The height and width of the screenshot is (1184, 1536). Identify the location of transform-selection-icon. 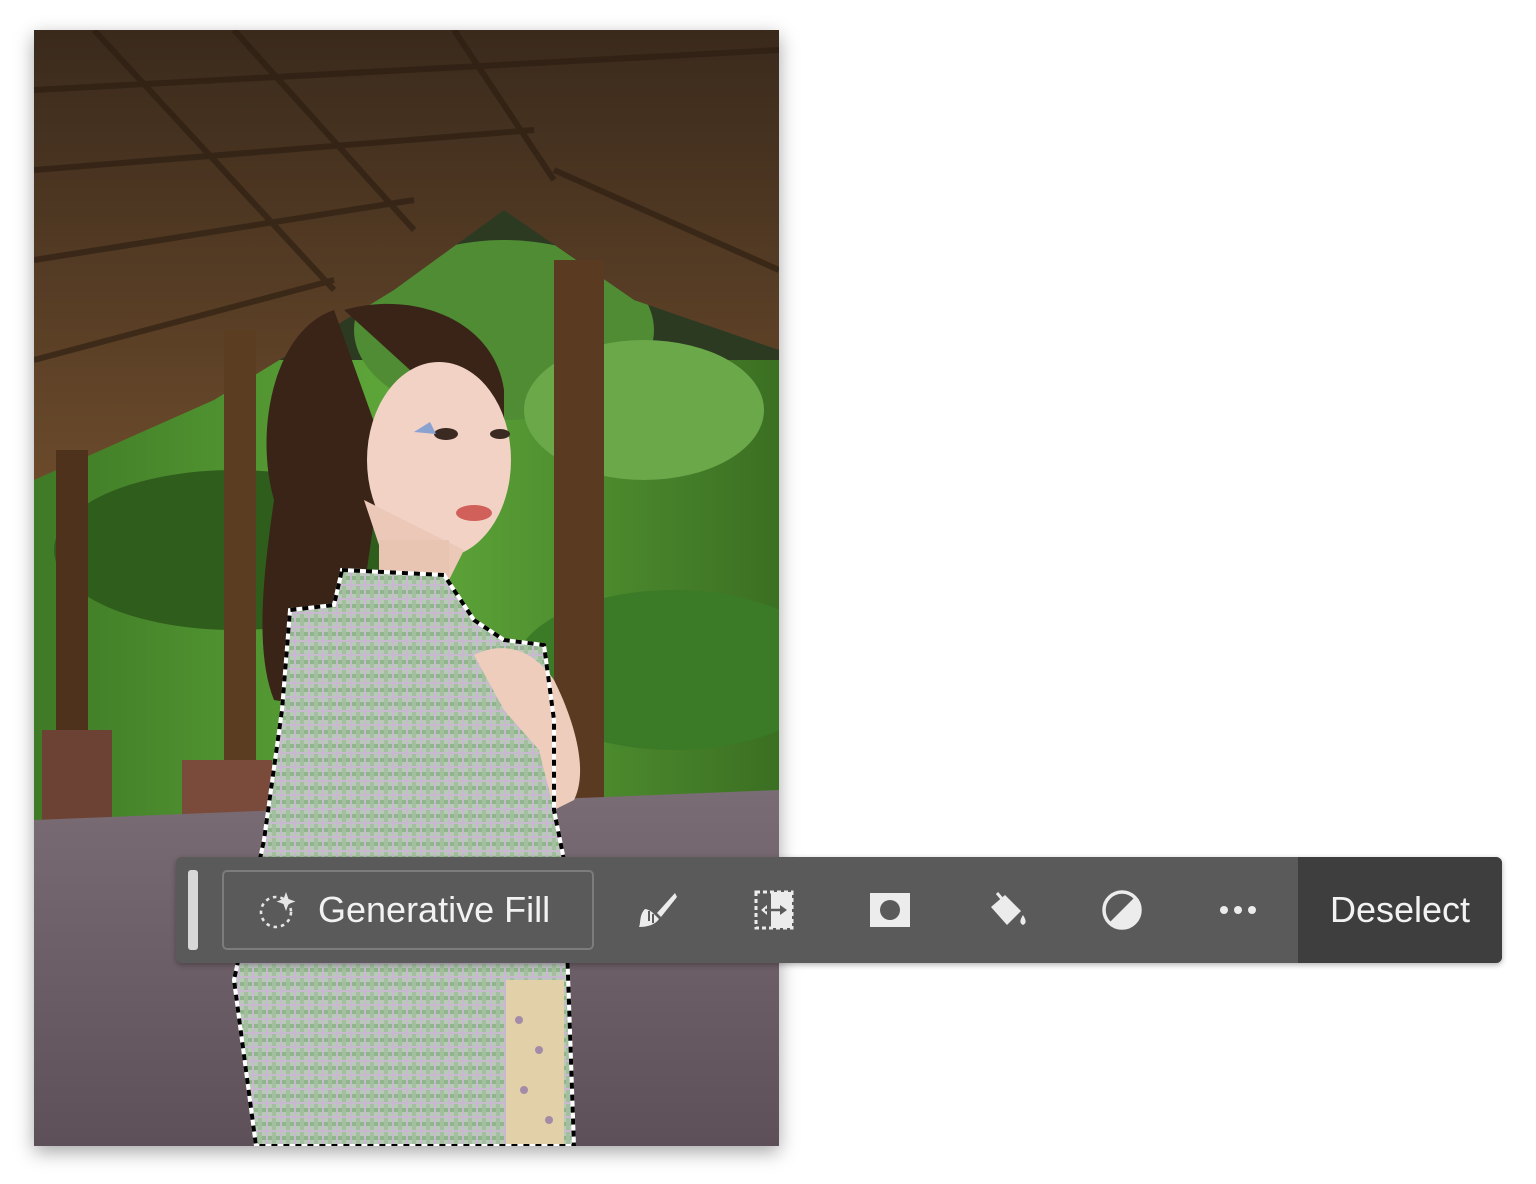
(774, 910).